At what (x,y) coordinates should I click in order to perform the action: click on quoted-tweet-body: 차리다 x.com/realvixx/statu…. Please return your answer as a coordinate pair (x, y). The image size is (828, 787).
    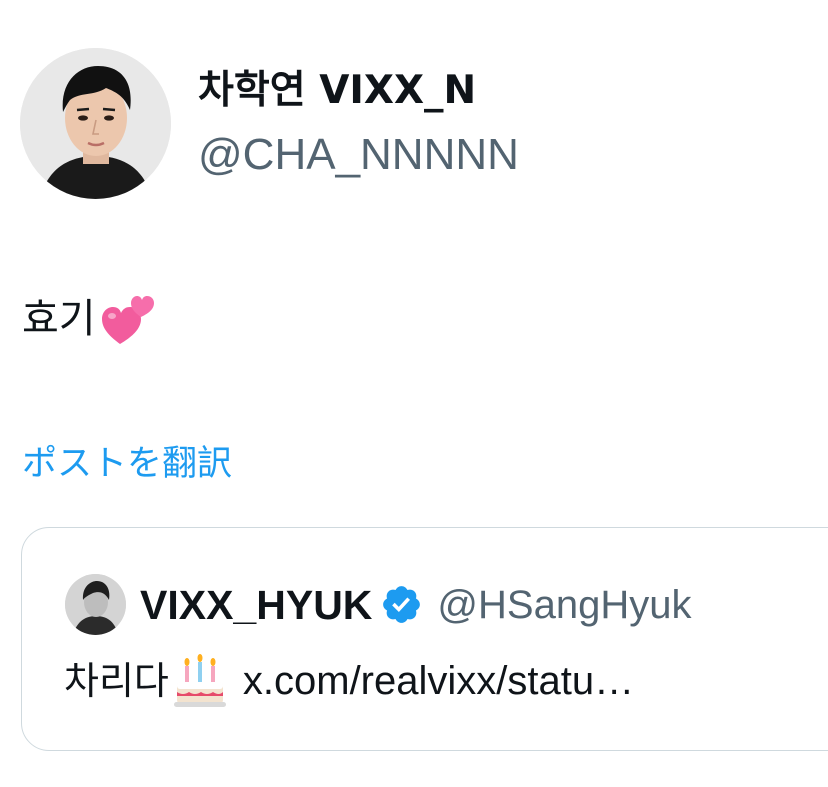
    Looking at the image, I should click on (349, 681).